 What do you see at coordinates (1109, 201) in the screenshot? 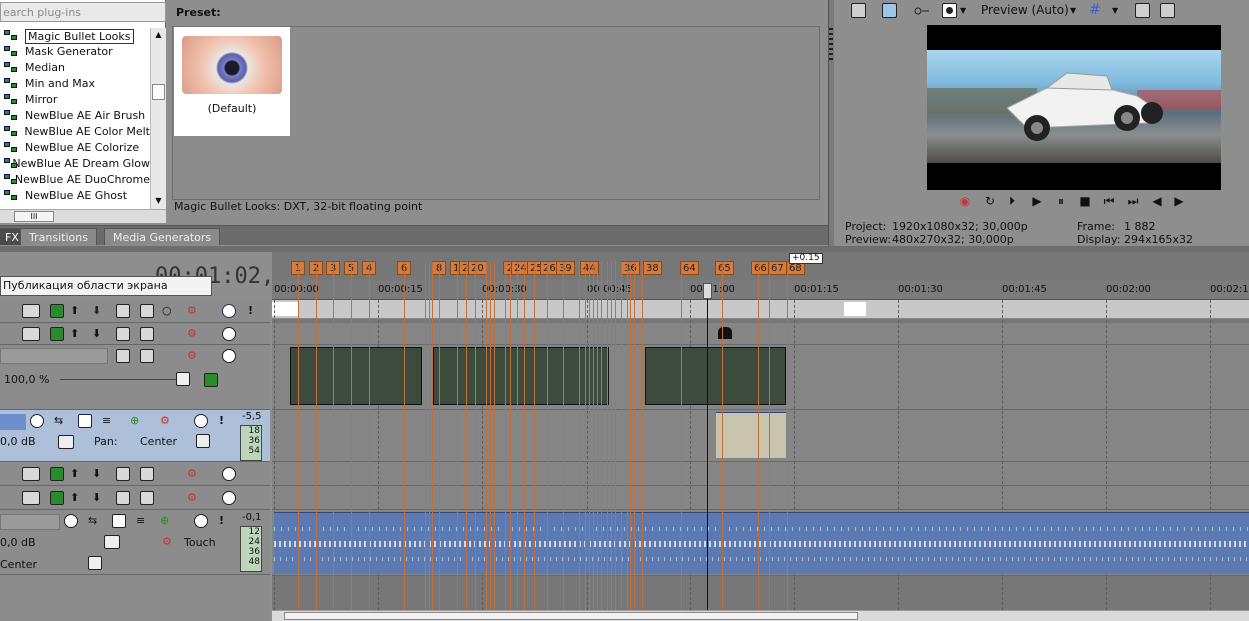
I see `go-to-start-icon: ⏮` at bounding box center [1109, 201].